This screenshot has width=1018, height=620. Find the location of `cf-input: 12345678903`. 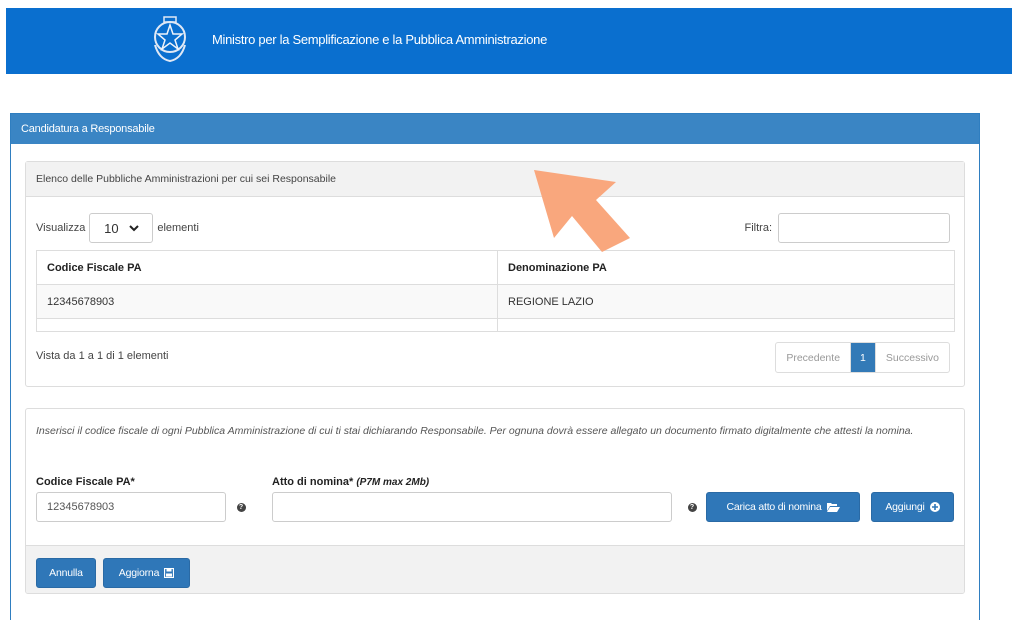

cf-input: 12345678903 is located at coordinates (131, 507).